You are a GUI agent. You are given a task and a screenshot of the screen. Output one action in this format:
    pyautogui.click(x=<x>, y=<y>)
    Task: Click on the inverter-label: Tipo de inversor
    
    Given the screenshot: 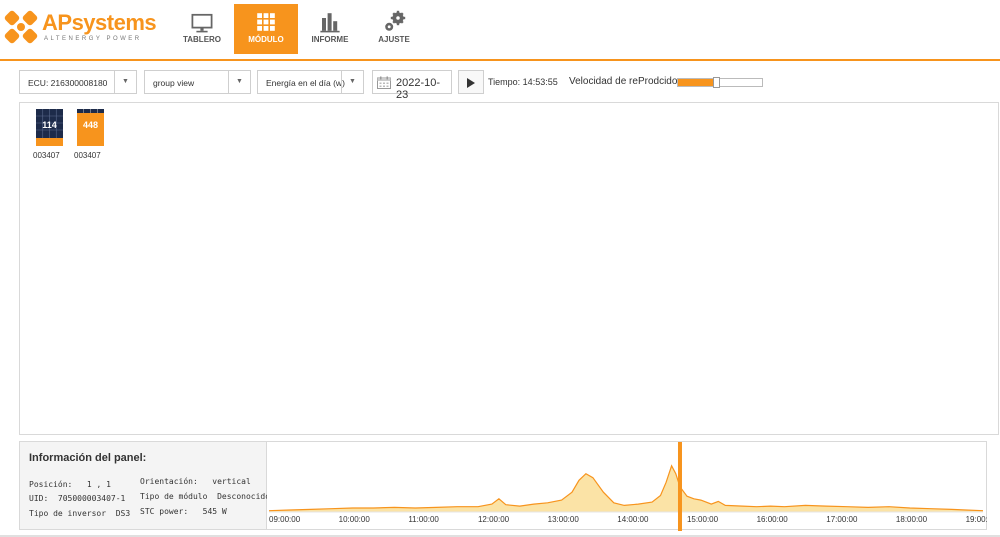 What is the action you would take?
    pyautogui.click(x=68, y=513)
    